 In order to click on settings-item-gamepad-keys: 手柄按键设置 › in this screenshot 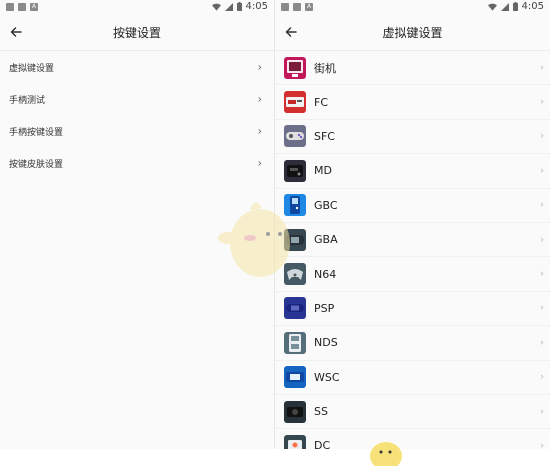, I will do `click(137, 131)`.